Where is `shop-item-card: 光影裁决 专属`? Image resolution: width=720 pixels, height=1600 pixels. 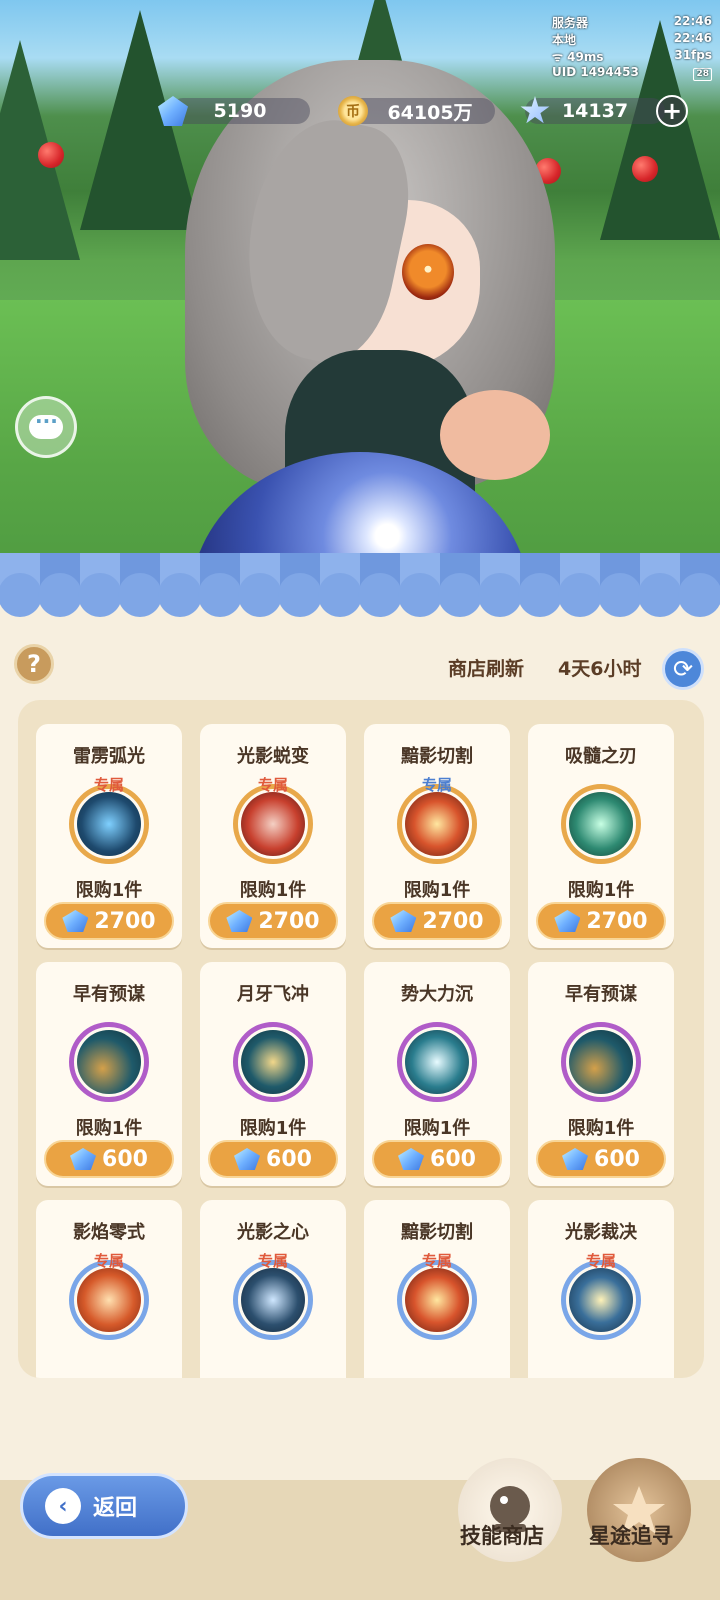 shop-item-card: 光影裁决 专属 is located at coordinates (601, 1289).